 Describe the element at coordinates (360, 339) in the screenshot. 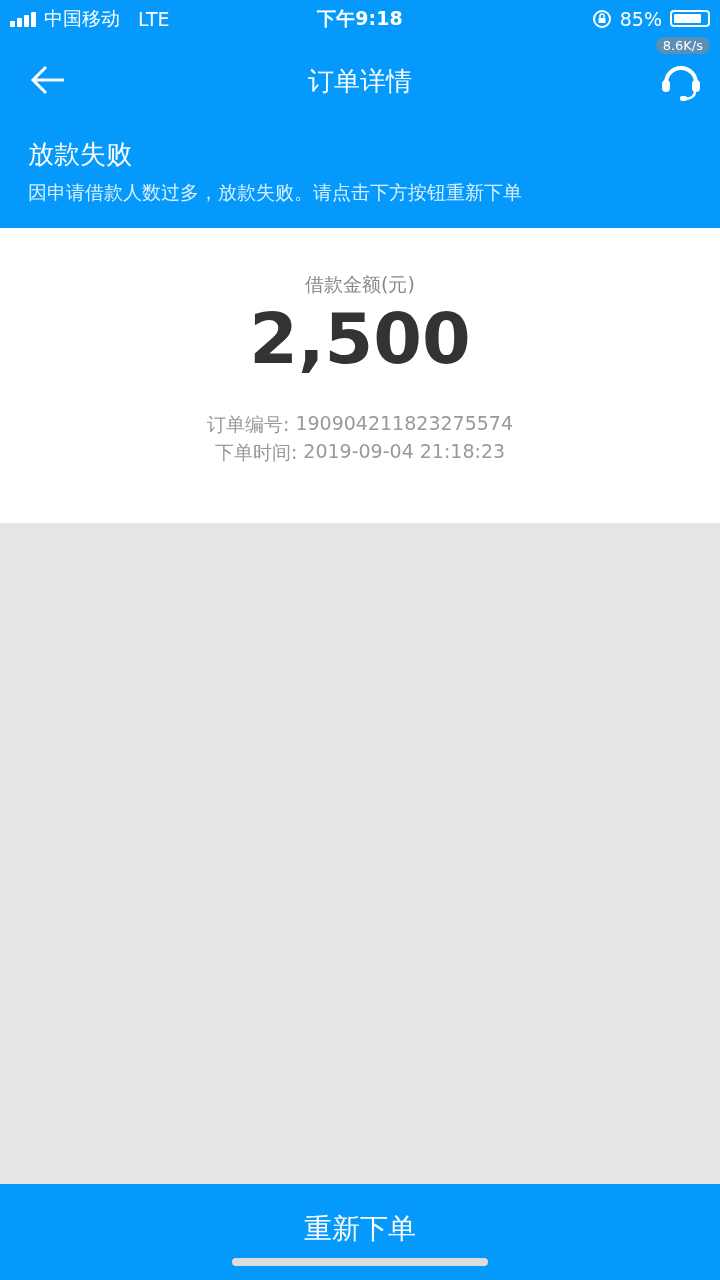

I see `amount-value: 2,500` at that location.